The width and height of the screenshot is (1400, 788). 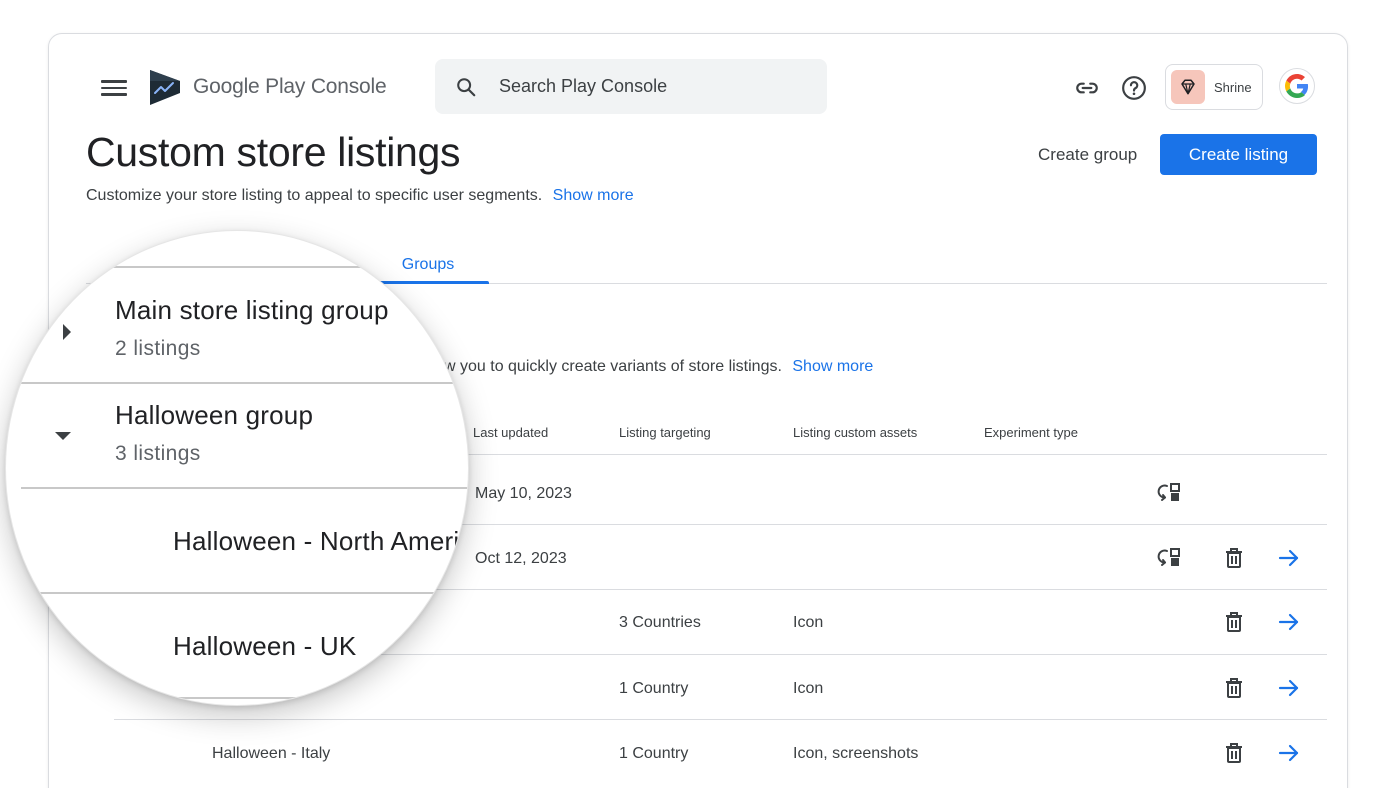 What do you see at coordinates (654, 688) in the screenshot?
I see `row4-targeting: 1 Country` at bounding box center [654, 688].